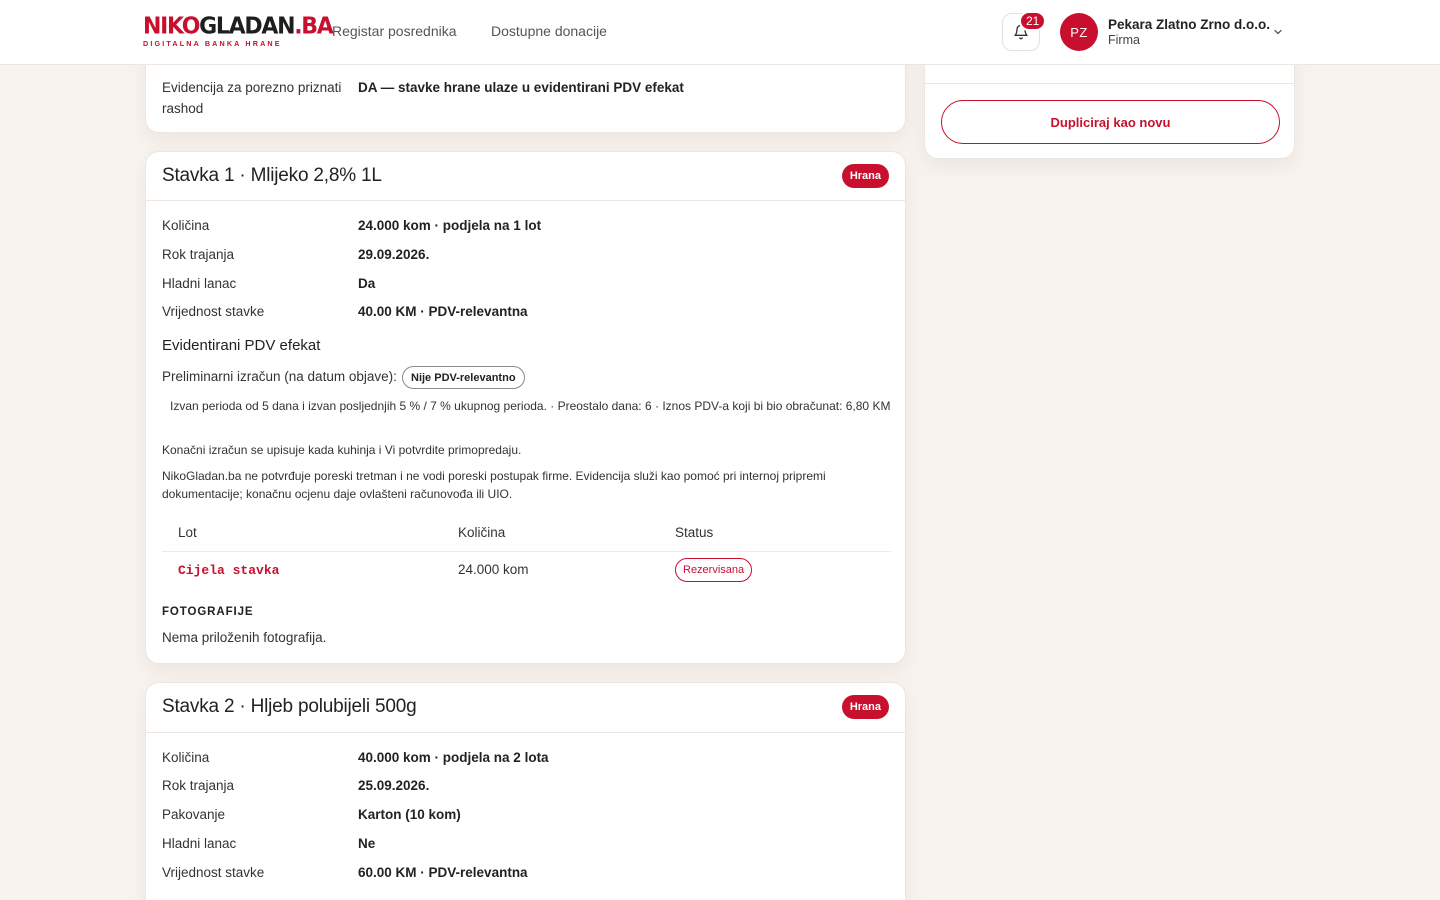 The height and width of the screenshot is (900, 1440). What do you see at coordinates (289, 706) in the screenshot?
I see `item-title: Stavka 2 · Hljeb polubijeli 500g` at bounding box center [289, 706].